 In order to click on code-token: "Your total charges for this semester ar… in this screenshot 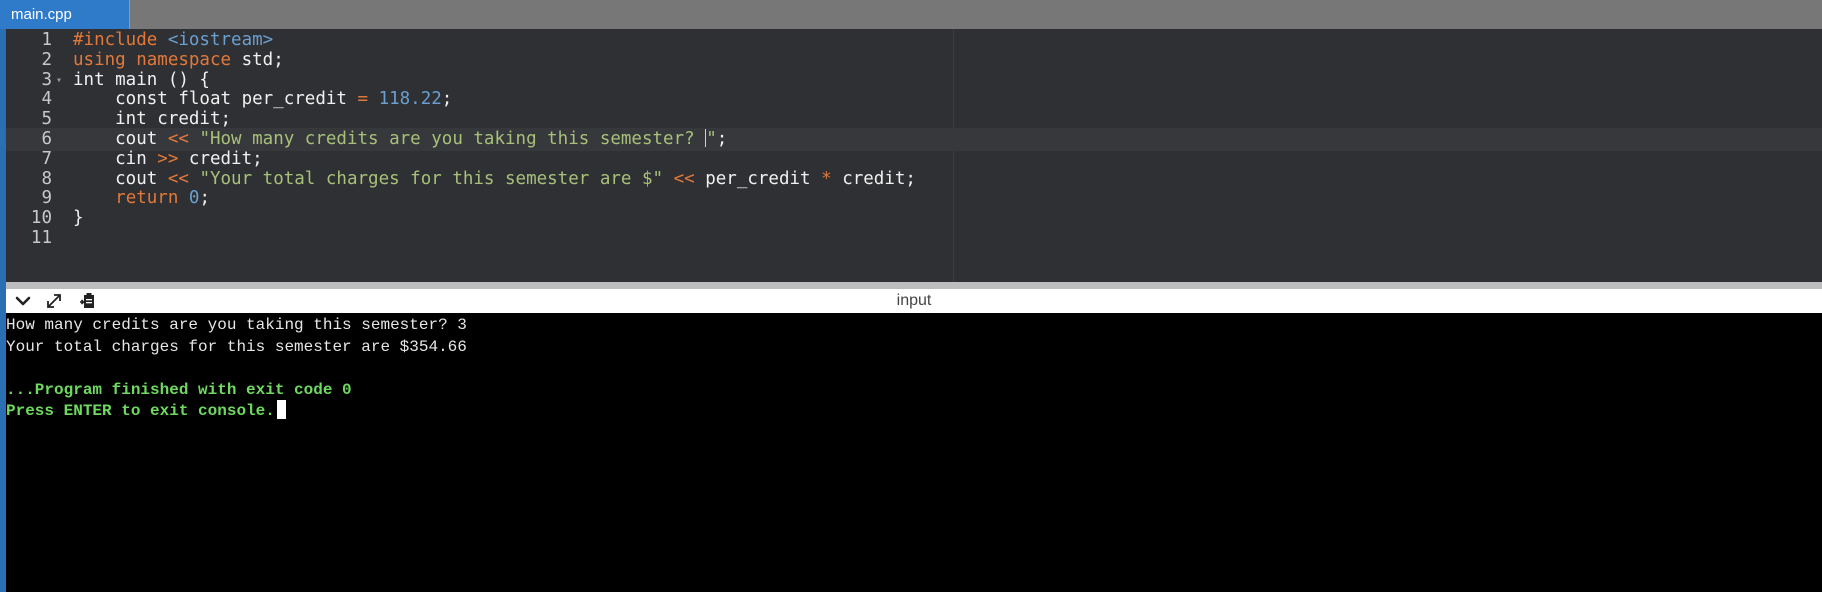, I will do `click(431, 178)`.